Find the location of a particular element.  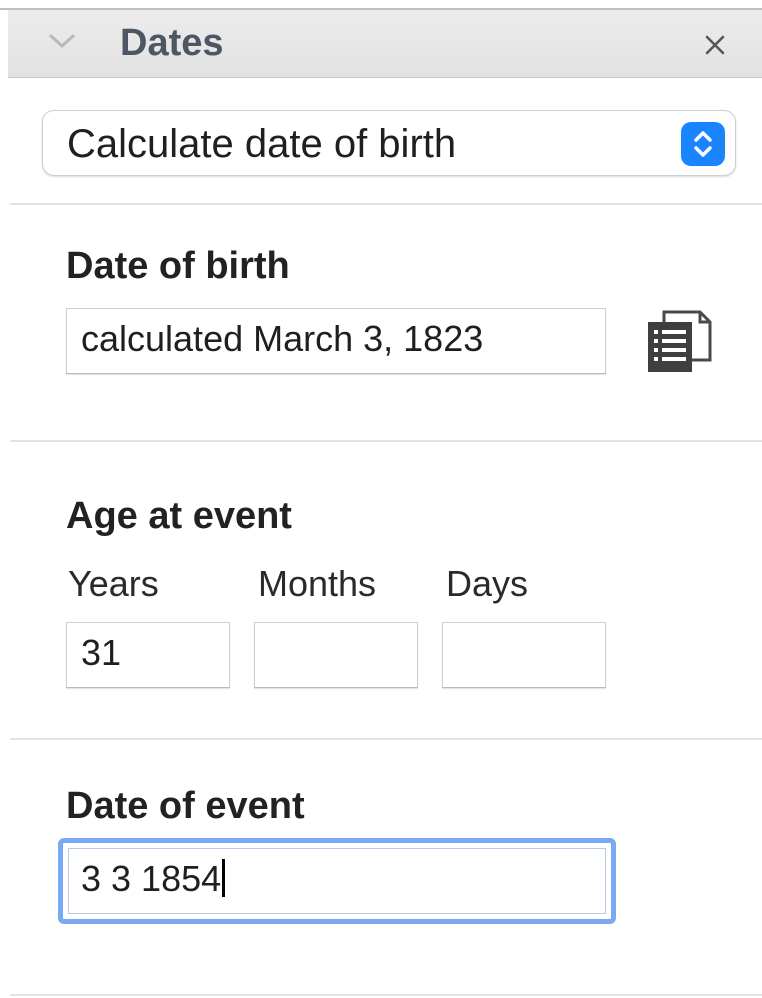

close-icon is located at coordinates (715, 45).